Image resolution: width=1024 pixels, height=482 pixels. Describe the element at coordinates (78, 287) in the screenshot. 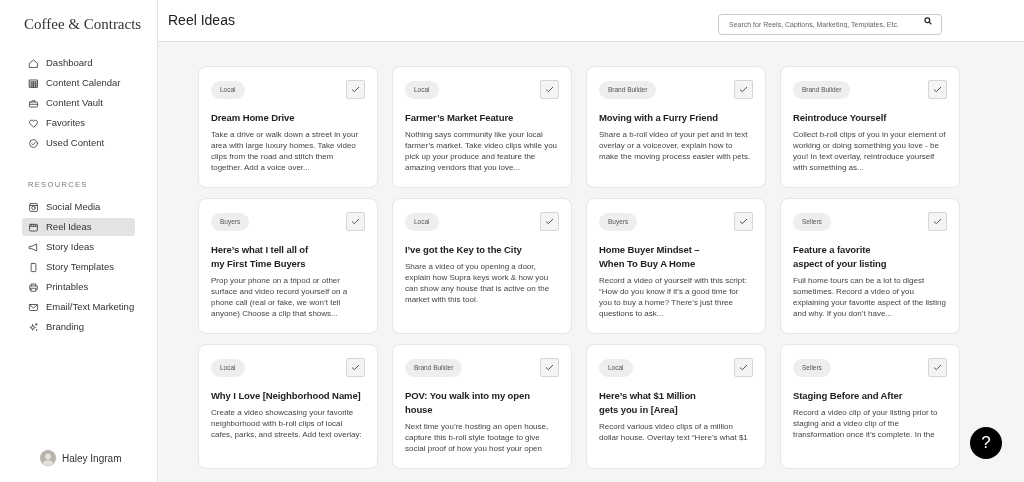

I see `sidebar-item: Printables` at that location.